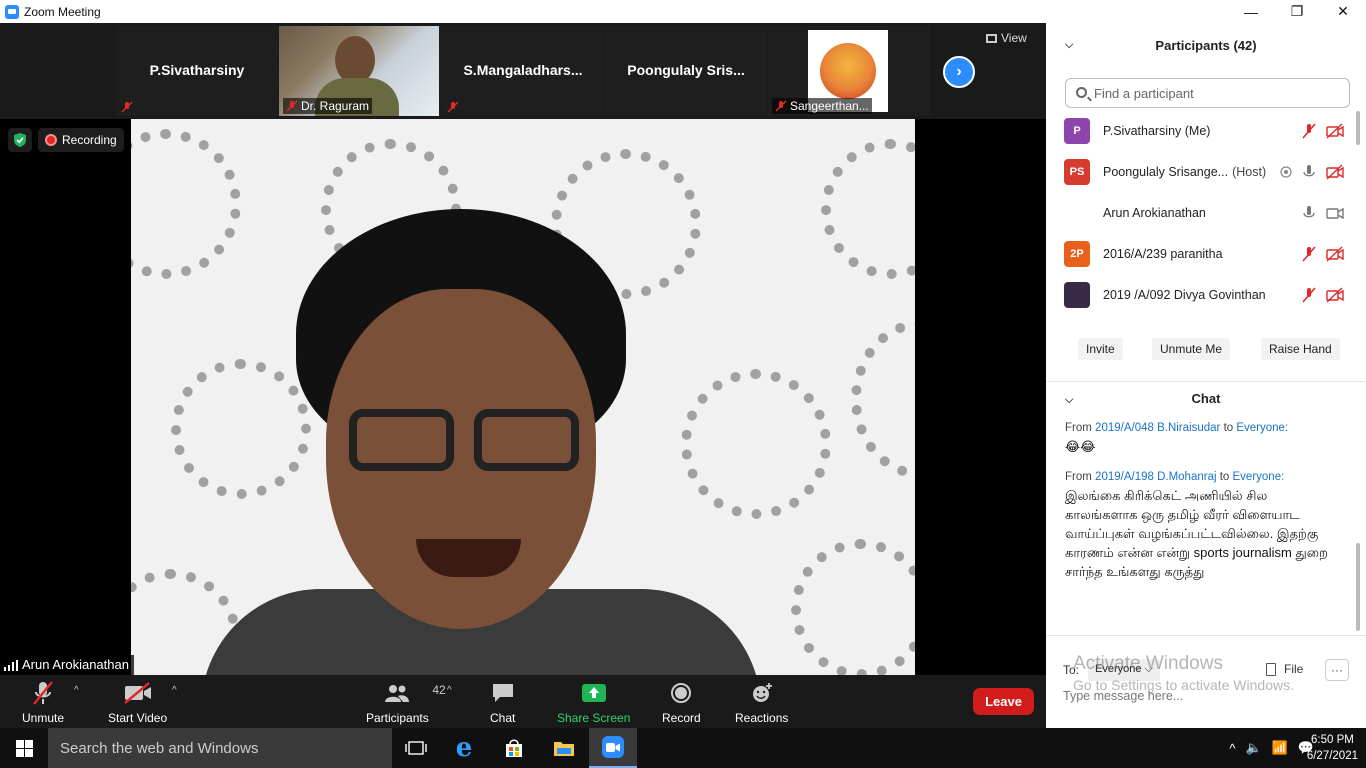 The image size is (1366, 768). I want to click on store-icon, so click(514, 748).